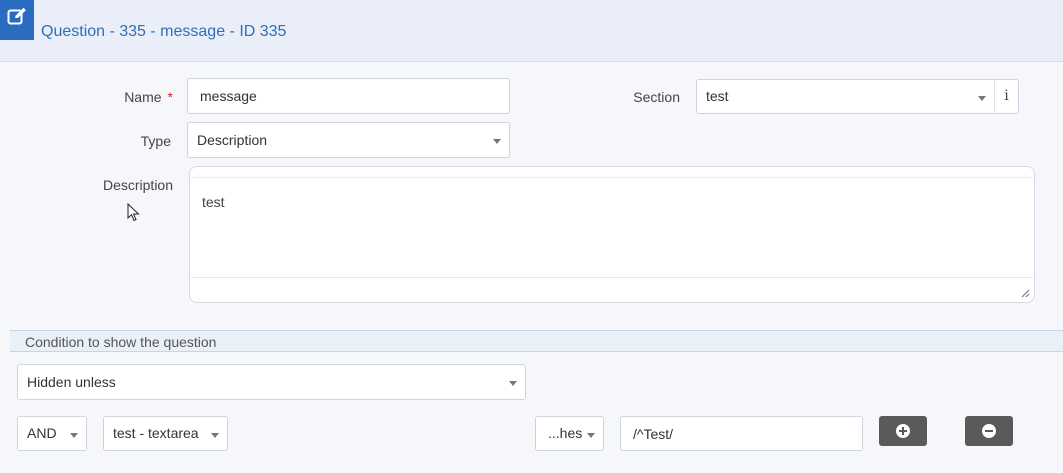 The image size is (1063, 473). I want to click on page-header: Question - 335 - message - ID 335, so click(531, 31).